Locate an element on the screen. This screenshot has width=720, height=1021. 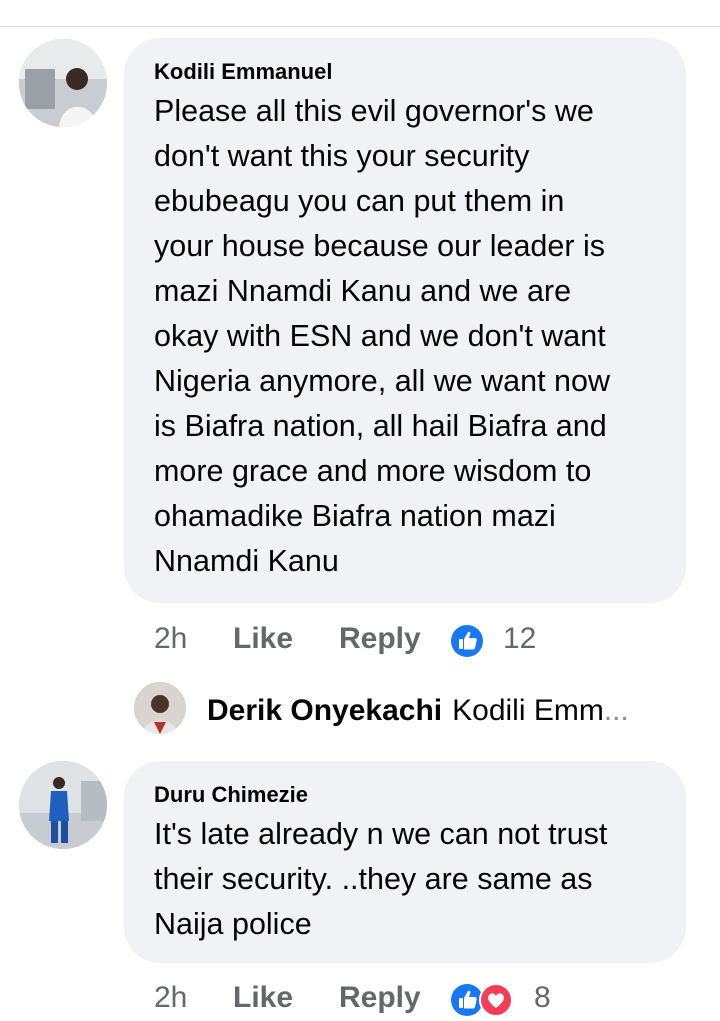
comment-line: is Biafra nation, all hail Biafra and is located at coordinates (380, 426).